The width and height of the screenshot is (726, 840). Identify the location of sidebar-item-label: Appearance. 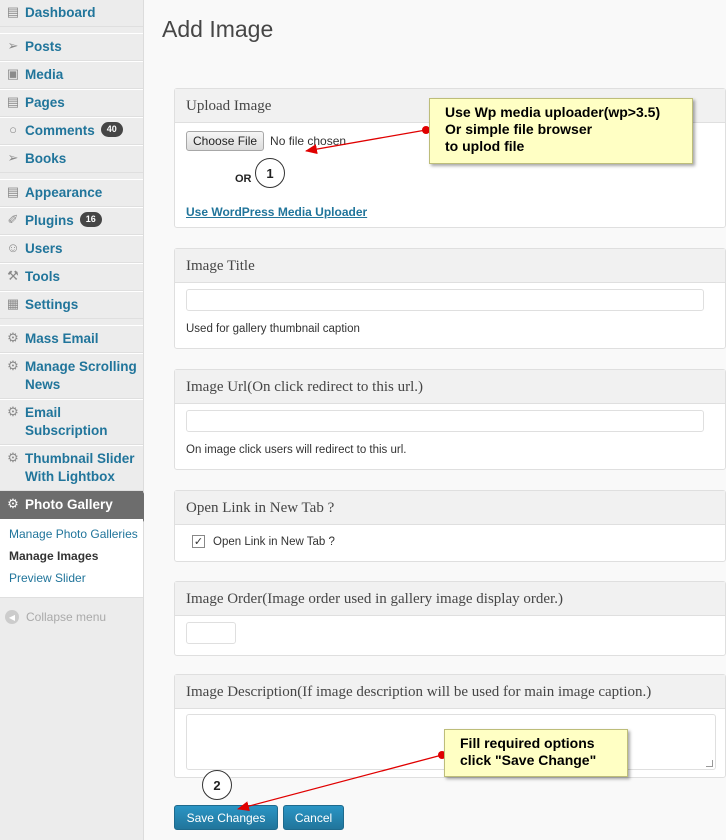
(64, 192).